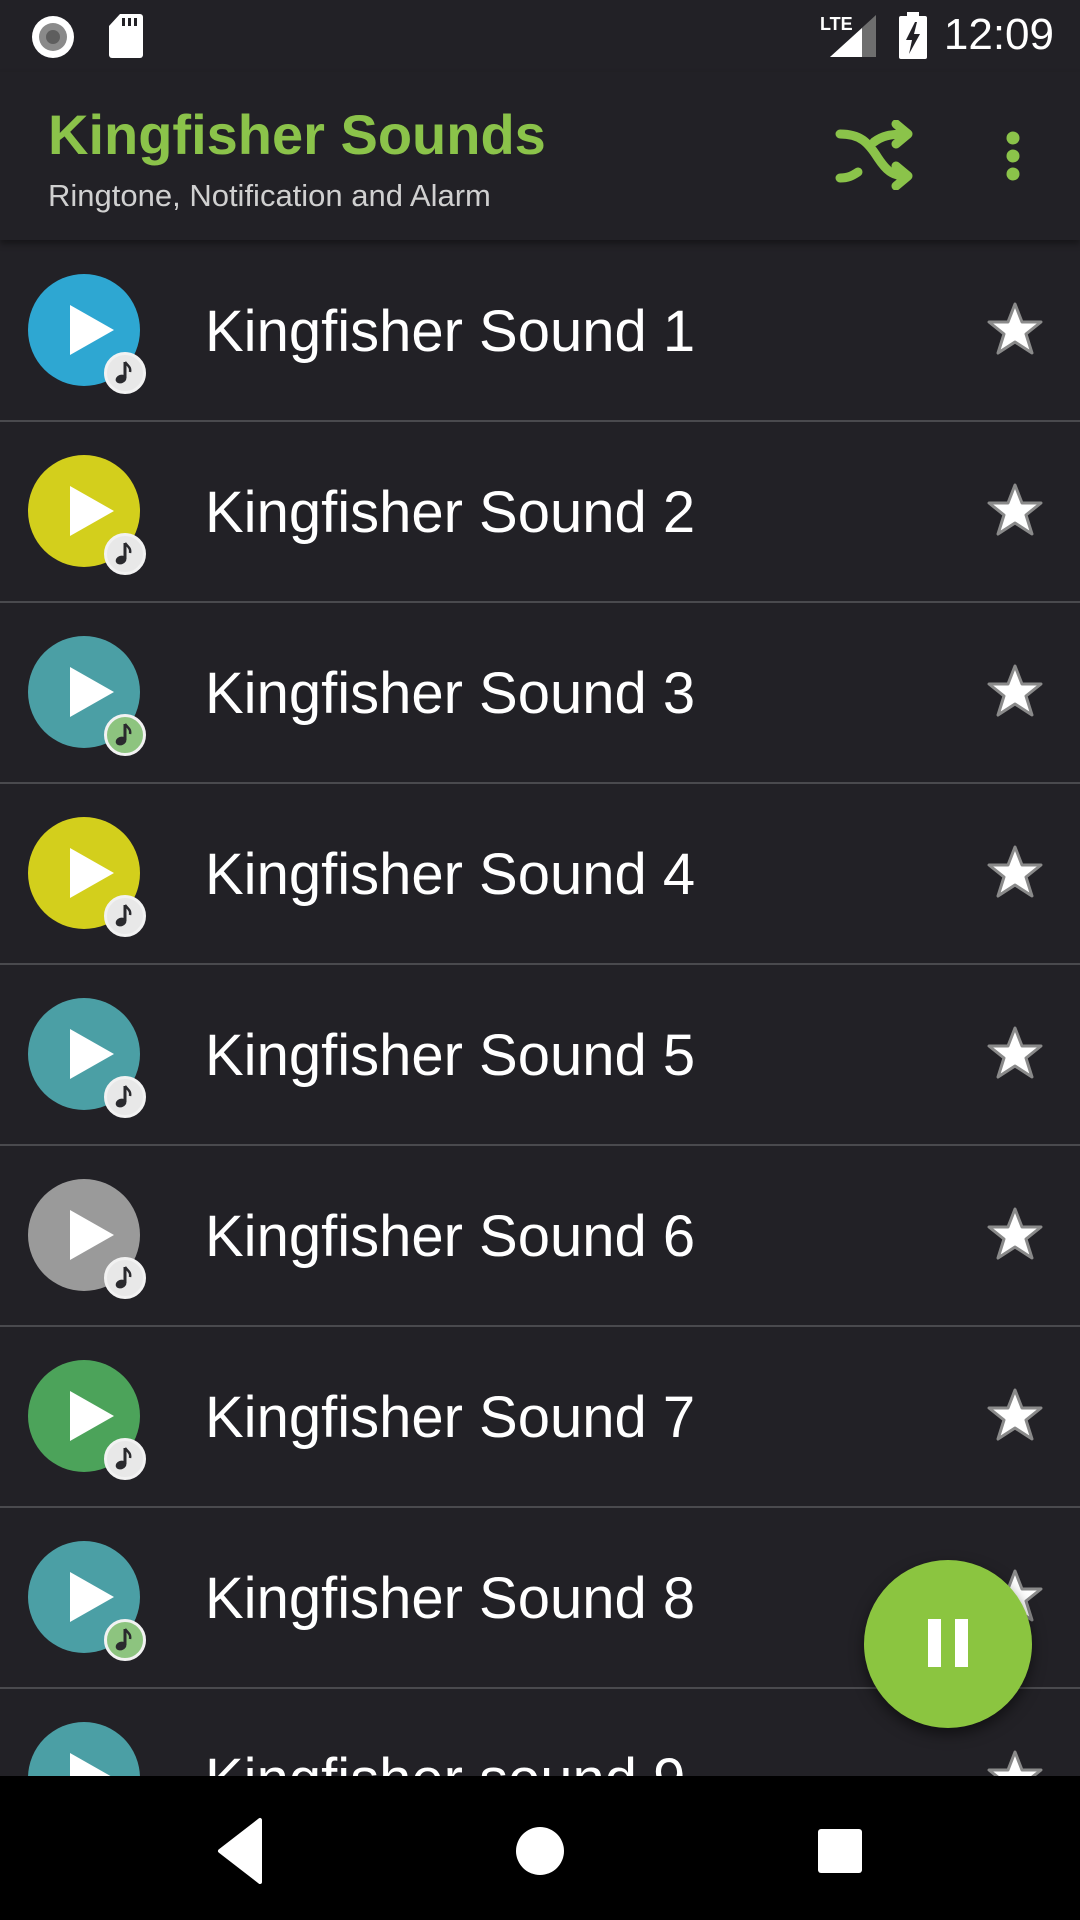  What do you see at coordinates (450, 1055) in the screenshot?
I see `sound-title: Kingfisher Sound 5` at bounding box center [450, 1055].